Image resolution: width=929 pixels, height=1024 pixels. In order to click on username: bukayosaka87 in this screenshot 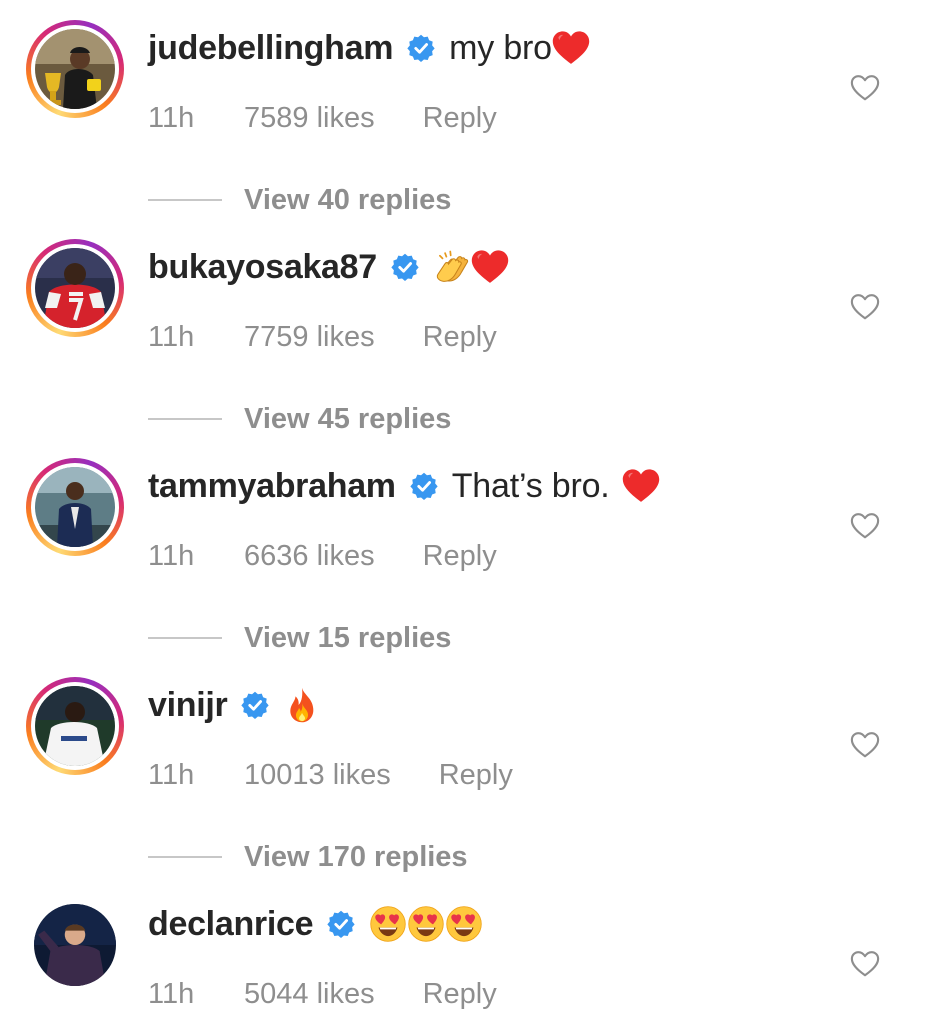, I will do `click(262, 267)`.